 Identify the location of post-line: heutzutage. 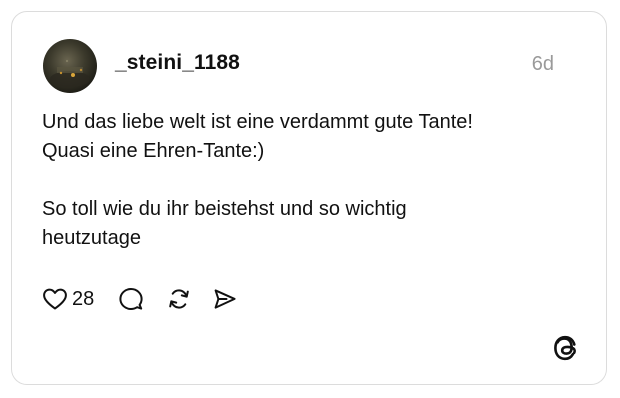
(91, 238).